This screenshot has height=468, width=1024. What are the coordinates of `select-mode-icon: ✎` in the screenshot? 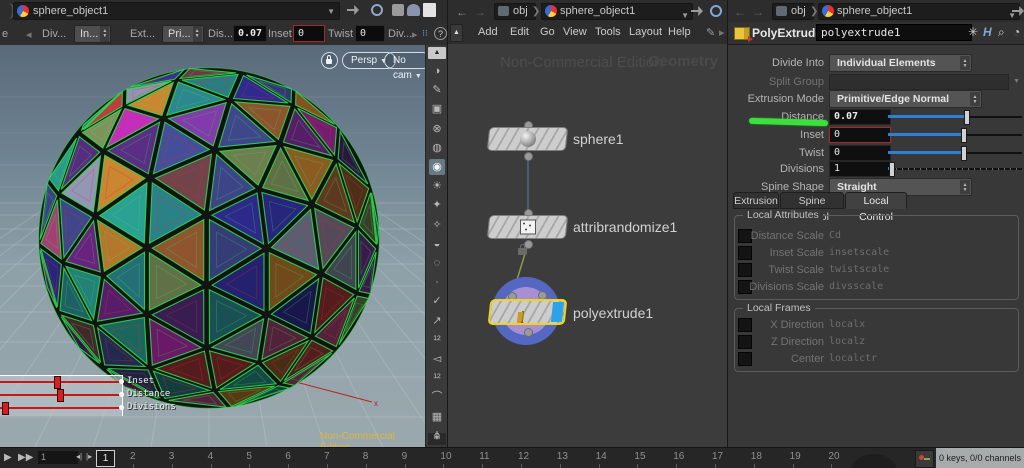 It's located at (437, 90).